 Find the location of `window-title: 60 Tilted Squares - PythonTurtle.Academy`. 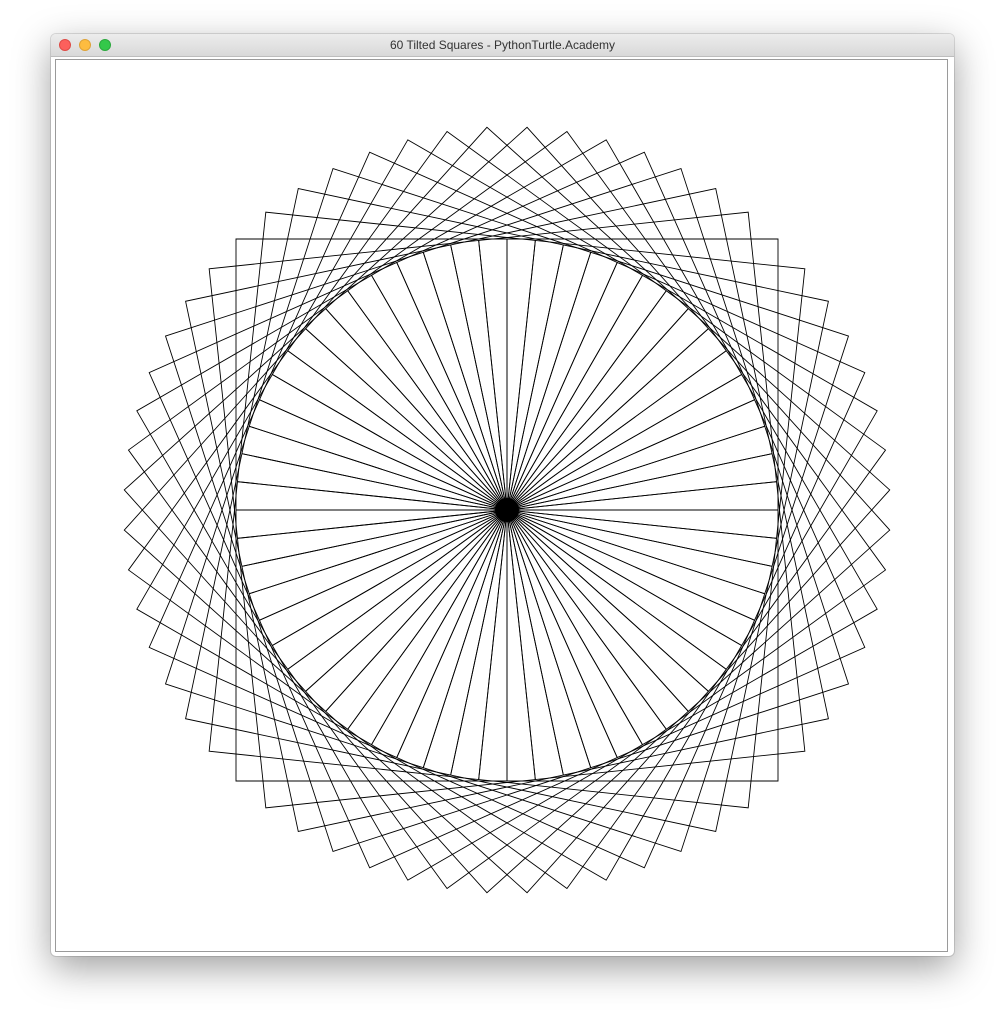

window-title: 60 Tilted Squares - PythonTurtle.Academy is located at coordinates (502, 45).